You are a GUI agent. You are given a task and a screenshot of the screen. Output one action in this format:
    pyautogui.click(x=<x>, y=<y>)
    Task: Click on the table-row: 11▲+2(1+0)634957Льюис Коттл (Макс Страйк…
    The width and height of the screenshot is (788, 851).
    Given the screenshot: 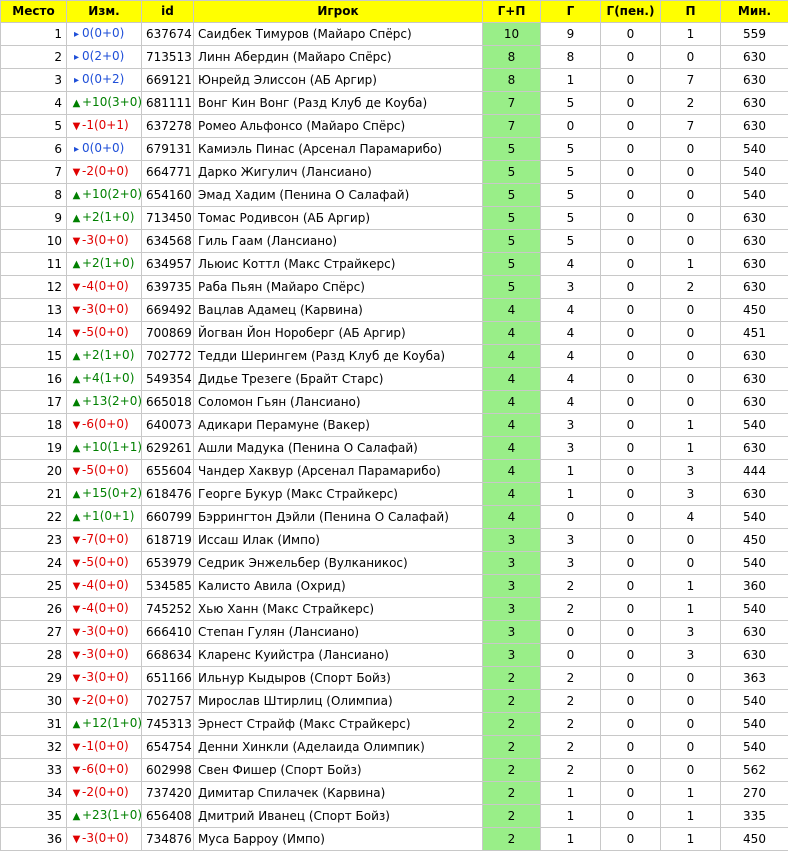 What is the action you would take?
    pyautogui.click(x=394, y=264)
    